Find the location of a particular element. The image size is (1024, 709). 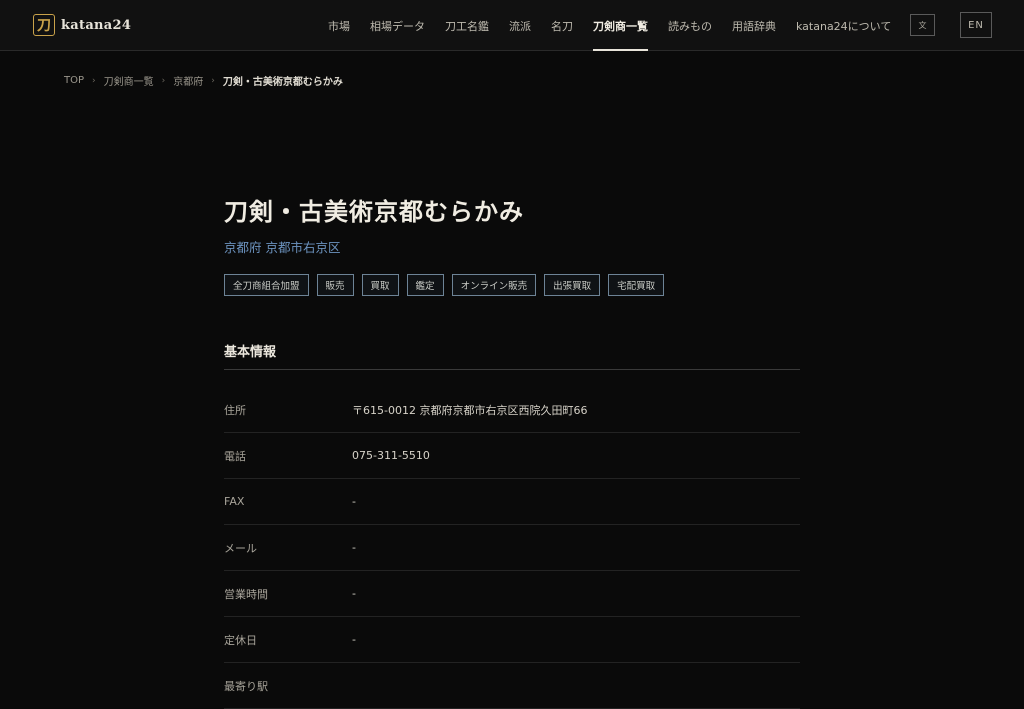

phone-value: 075-311-5510 is located at coordinates (391, 455).